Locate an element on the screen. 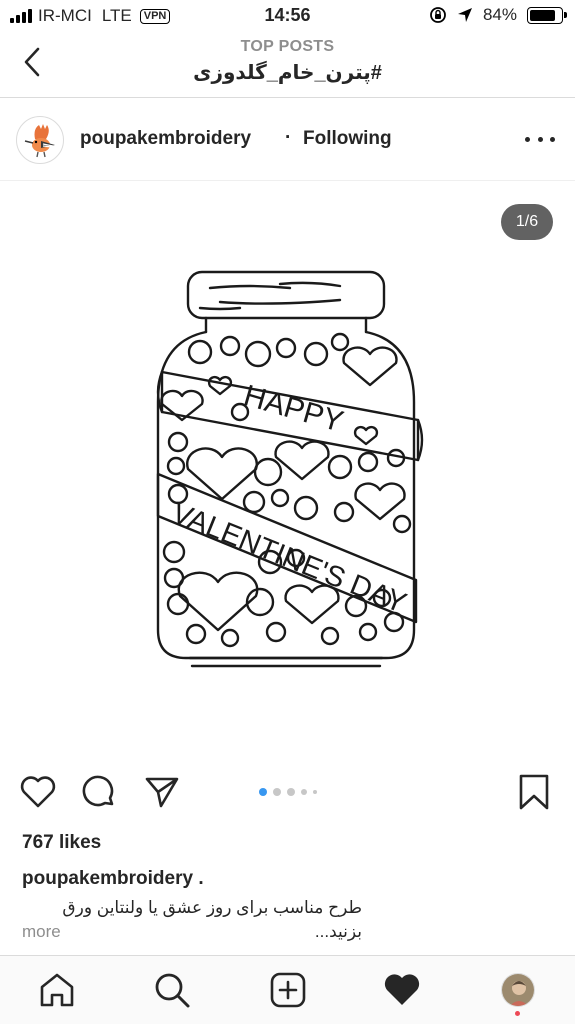 This screenshot has width=575, height=1024. status-right: 84% is located at coordinates (498, 15).